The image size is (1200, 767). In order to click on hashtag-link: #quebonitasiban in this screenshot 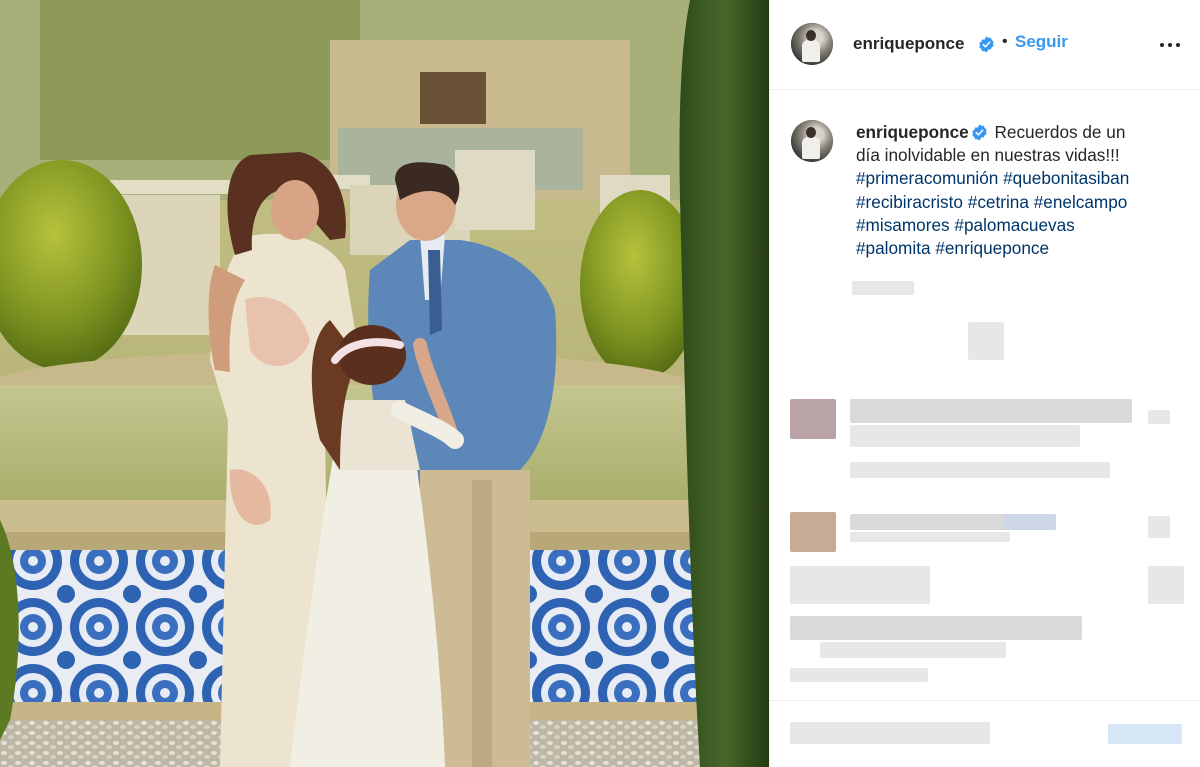, I will do `click(1066, 178)`.